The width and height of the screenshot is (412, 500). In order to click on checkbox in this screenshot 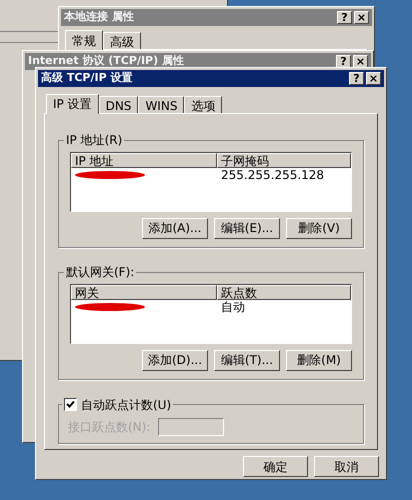, I will do `click(70, 405)`.